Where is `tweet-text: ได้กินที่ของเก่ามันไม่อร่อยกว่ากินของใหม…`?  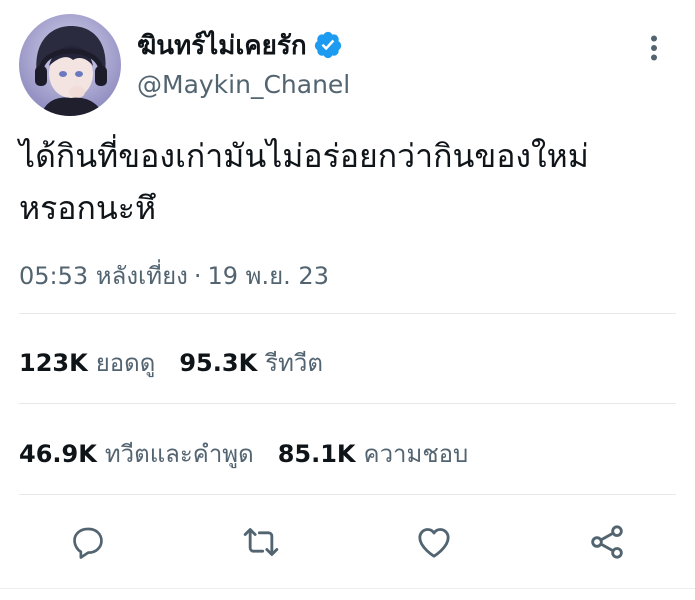 tweet-text: ได้กินที่ของเก่ามันไม่อร่อยกว่ากินของใหม… is located at coordinates (304, 182).